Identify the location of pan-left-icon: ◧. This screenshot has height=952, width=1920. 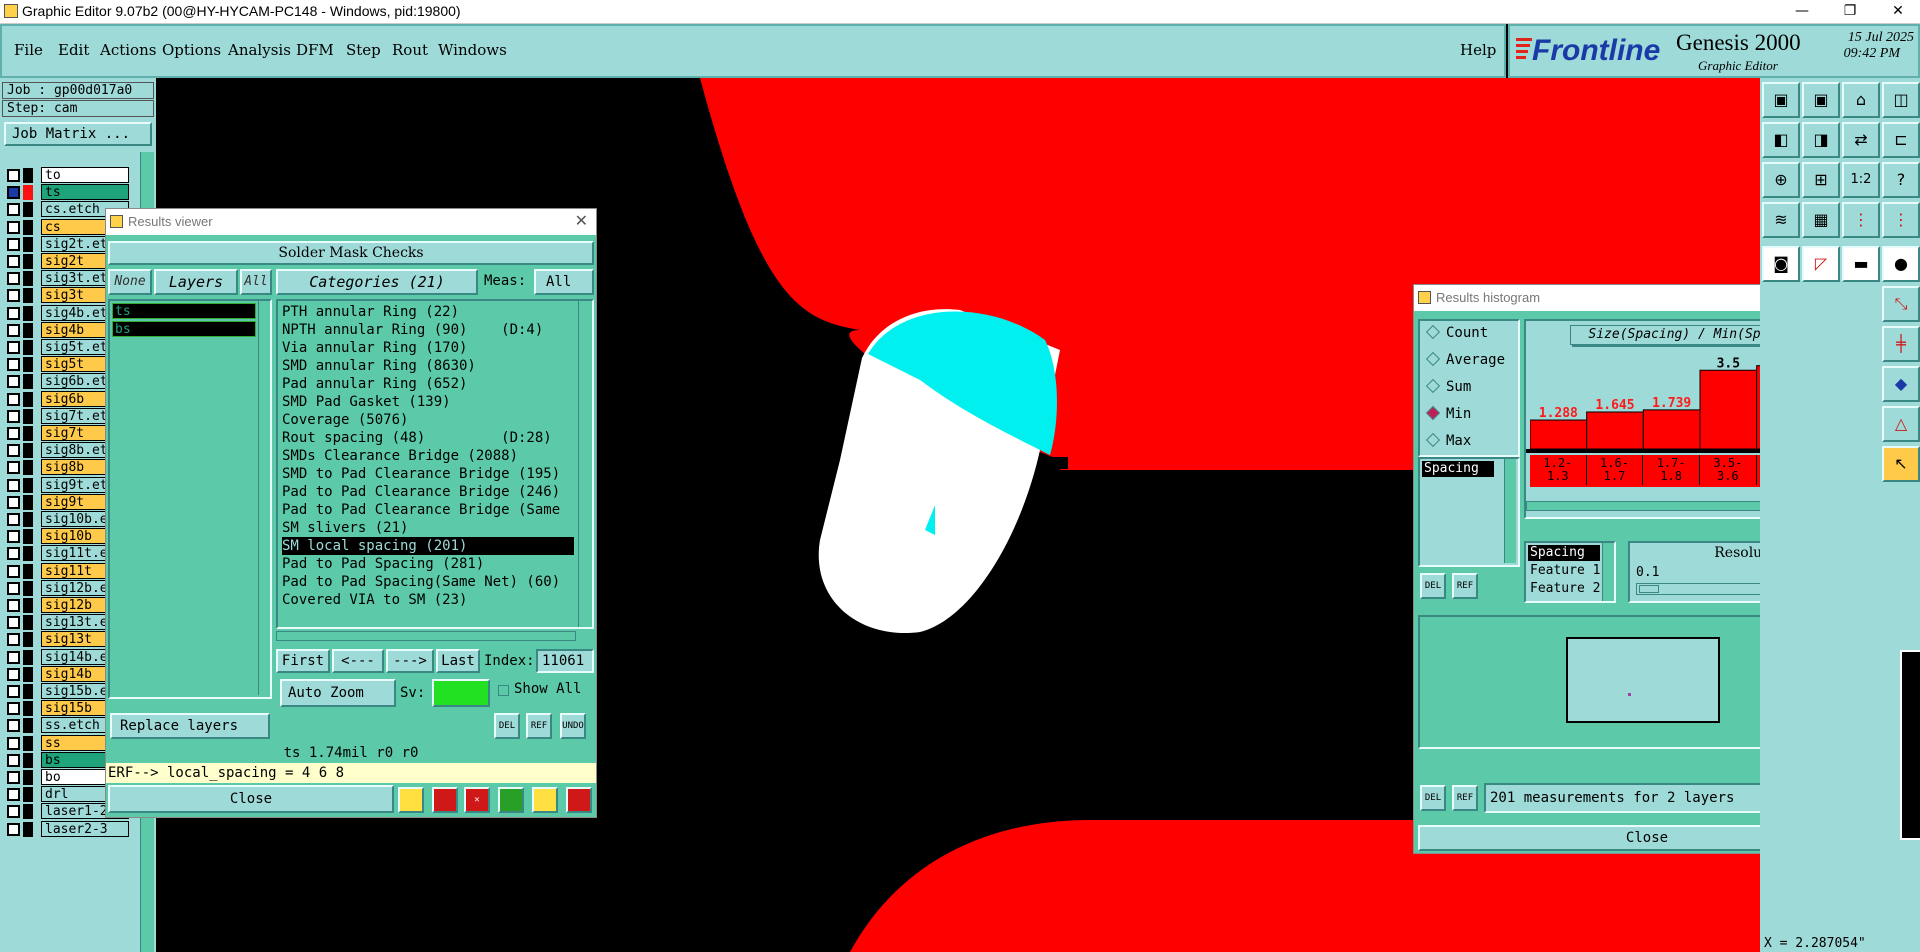
(1781, 140).